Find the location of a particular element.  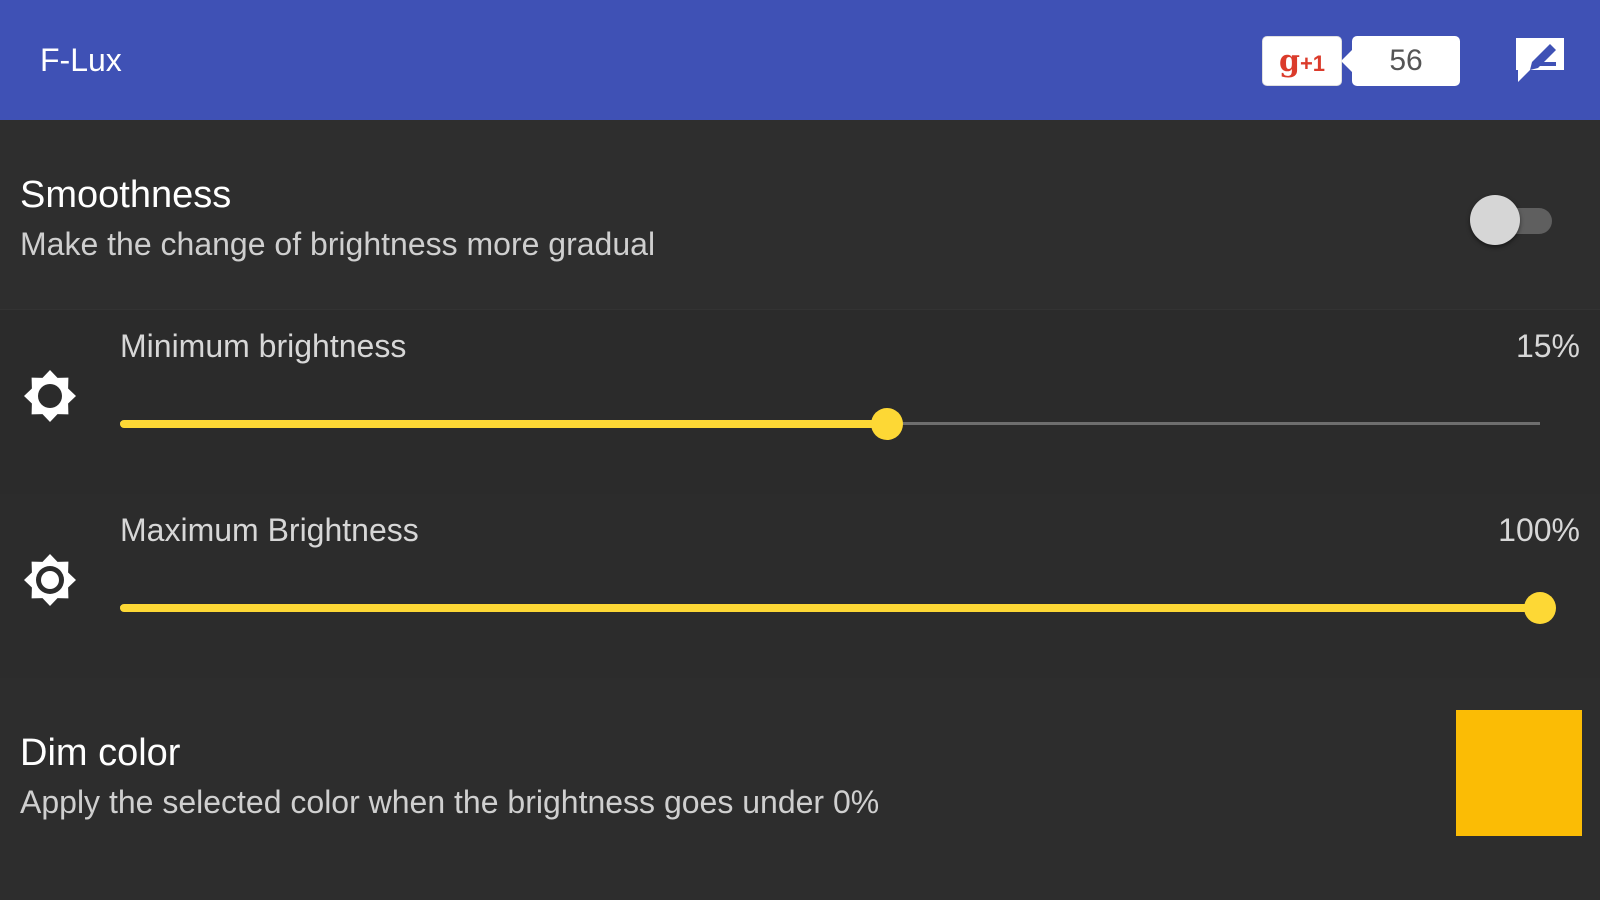

maximum-brightness-slider is located at coordinates (838, 608).